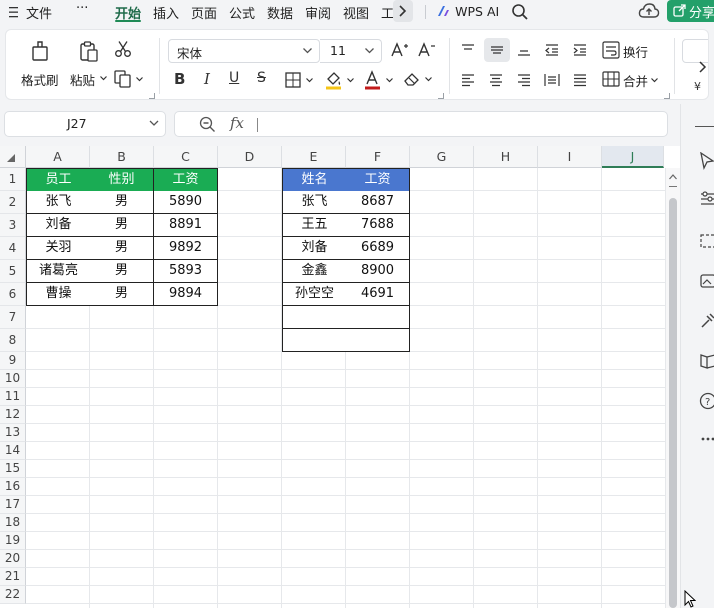  I want to click on tab-insert: 插入, so click(166, 12).